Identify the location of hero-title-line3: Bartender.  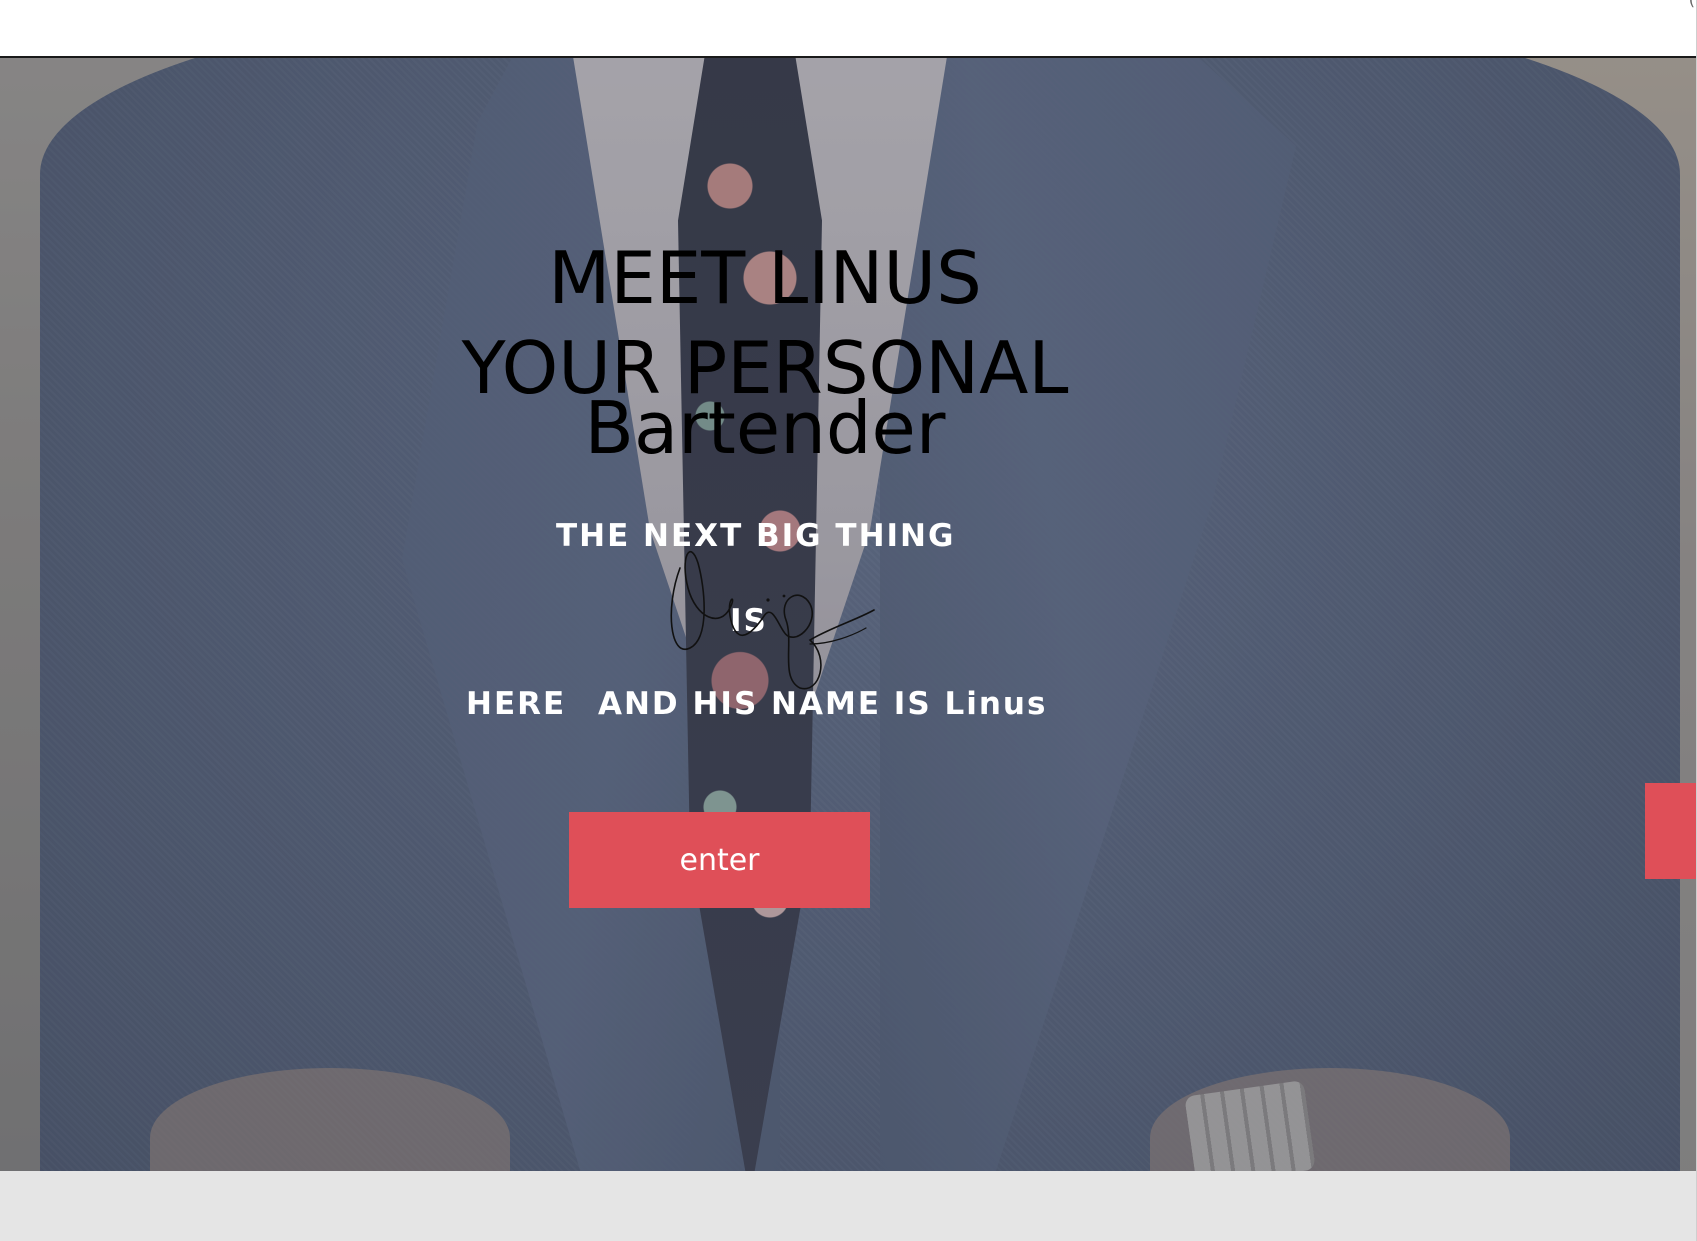
(765, 428).